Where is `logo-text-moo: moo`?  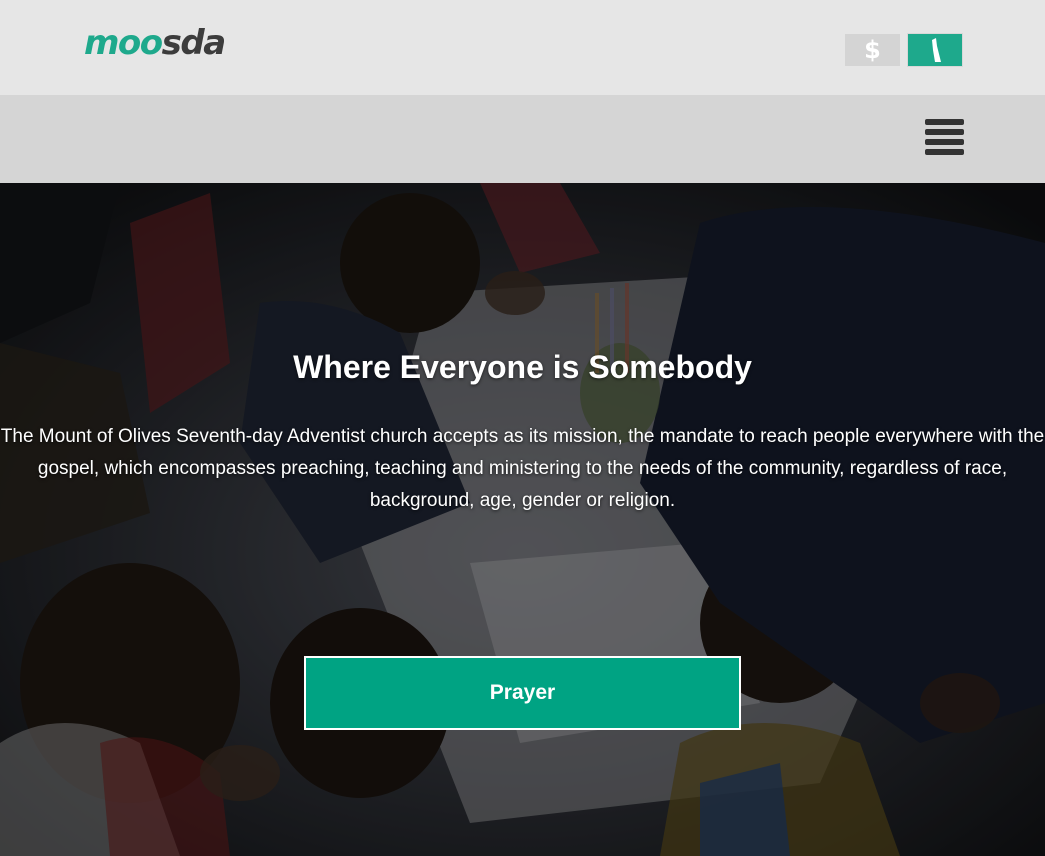 logo-text-moo: moo is located at coordinates (123, 43).